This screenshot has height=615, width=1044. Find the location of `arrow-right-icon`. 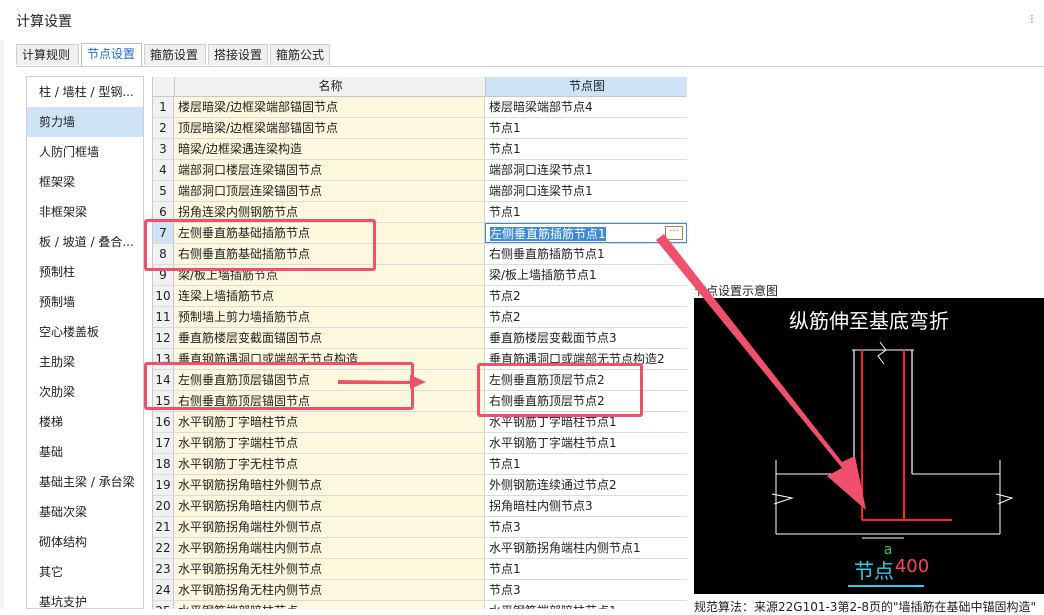

arrow-right-icon is located at coordinates (382, 382).